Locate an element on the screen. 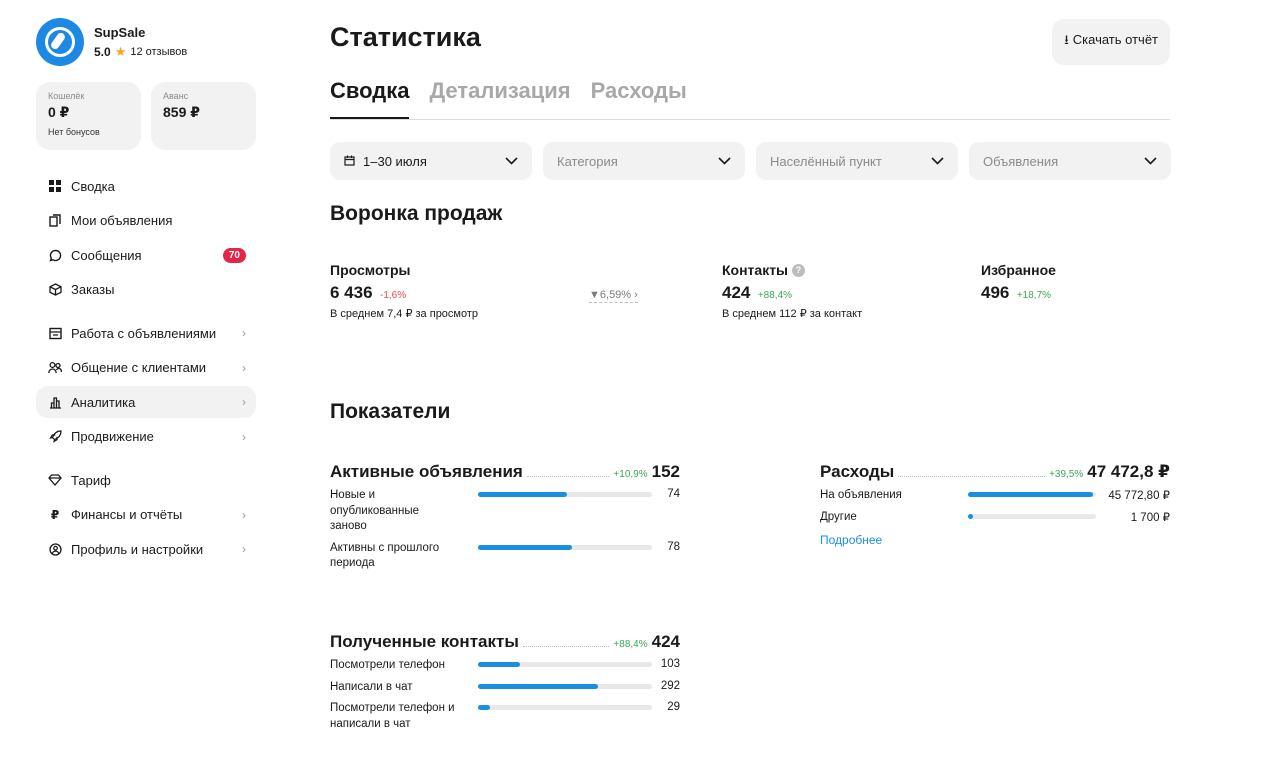 The image size is (1280, 757). ads-filter-placeholder: Объявления is located at coordinates (1021, 161).